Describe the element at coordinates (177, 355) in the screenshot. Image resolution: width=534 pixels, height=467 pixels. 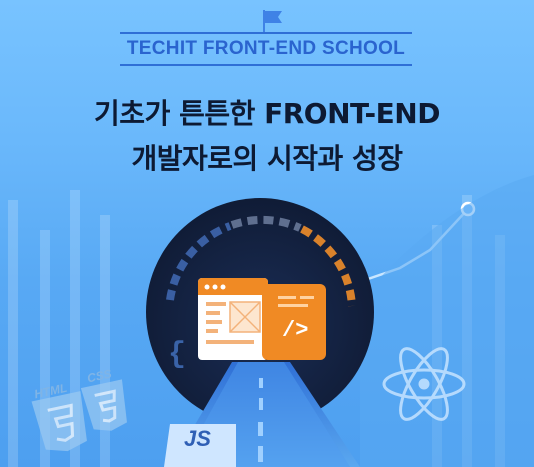
I see `curly-brace-icon: {` at that location.